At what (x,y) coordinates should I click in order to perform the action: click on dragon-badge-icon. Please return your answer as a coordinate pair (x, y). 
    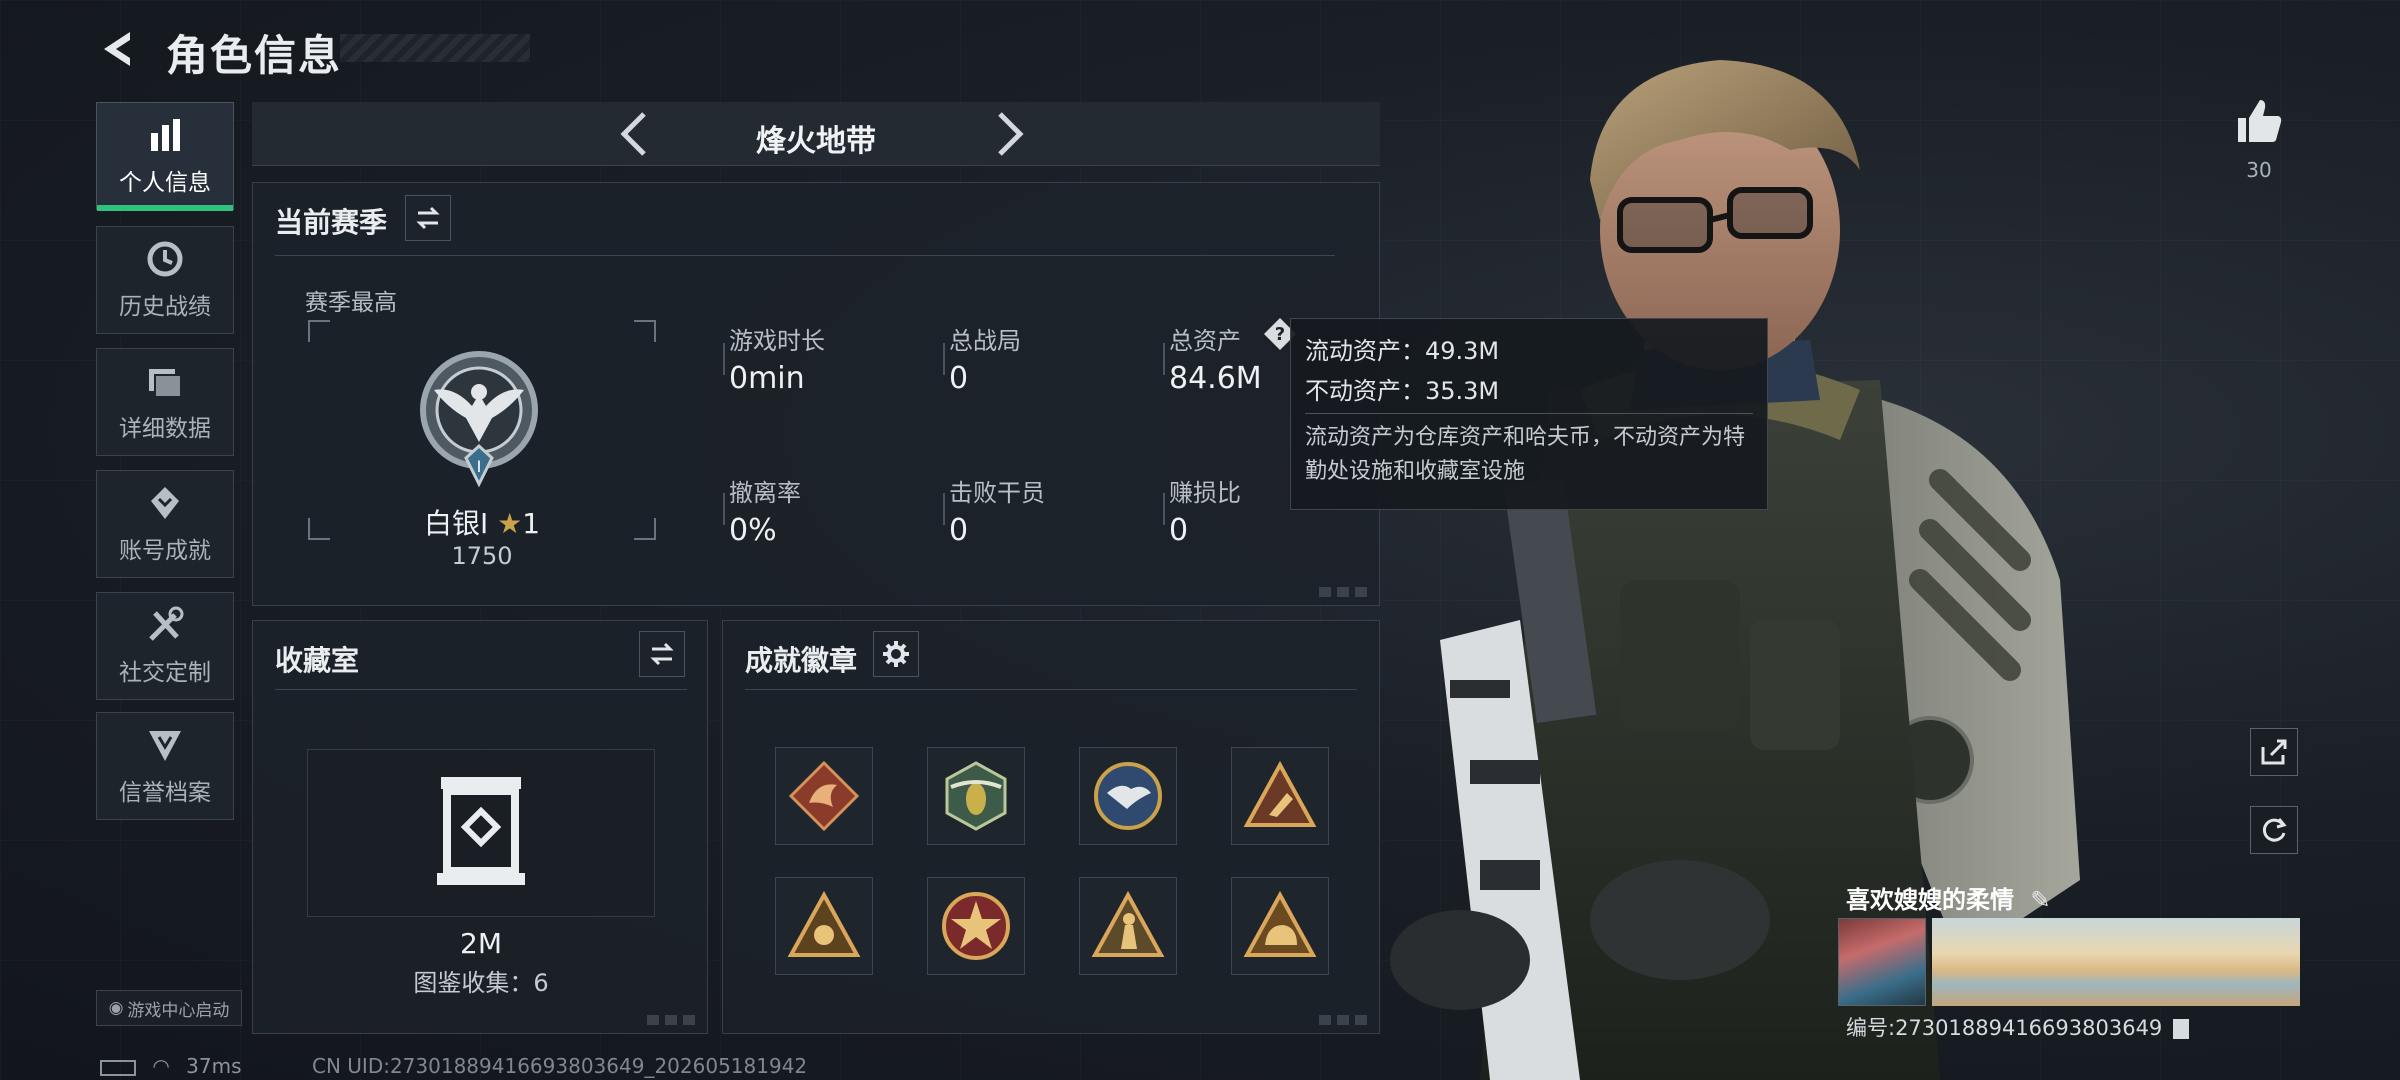
    Looking at the image, I should click on (824, 796).